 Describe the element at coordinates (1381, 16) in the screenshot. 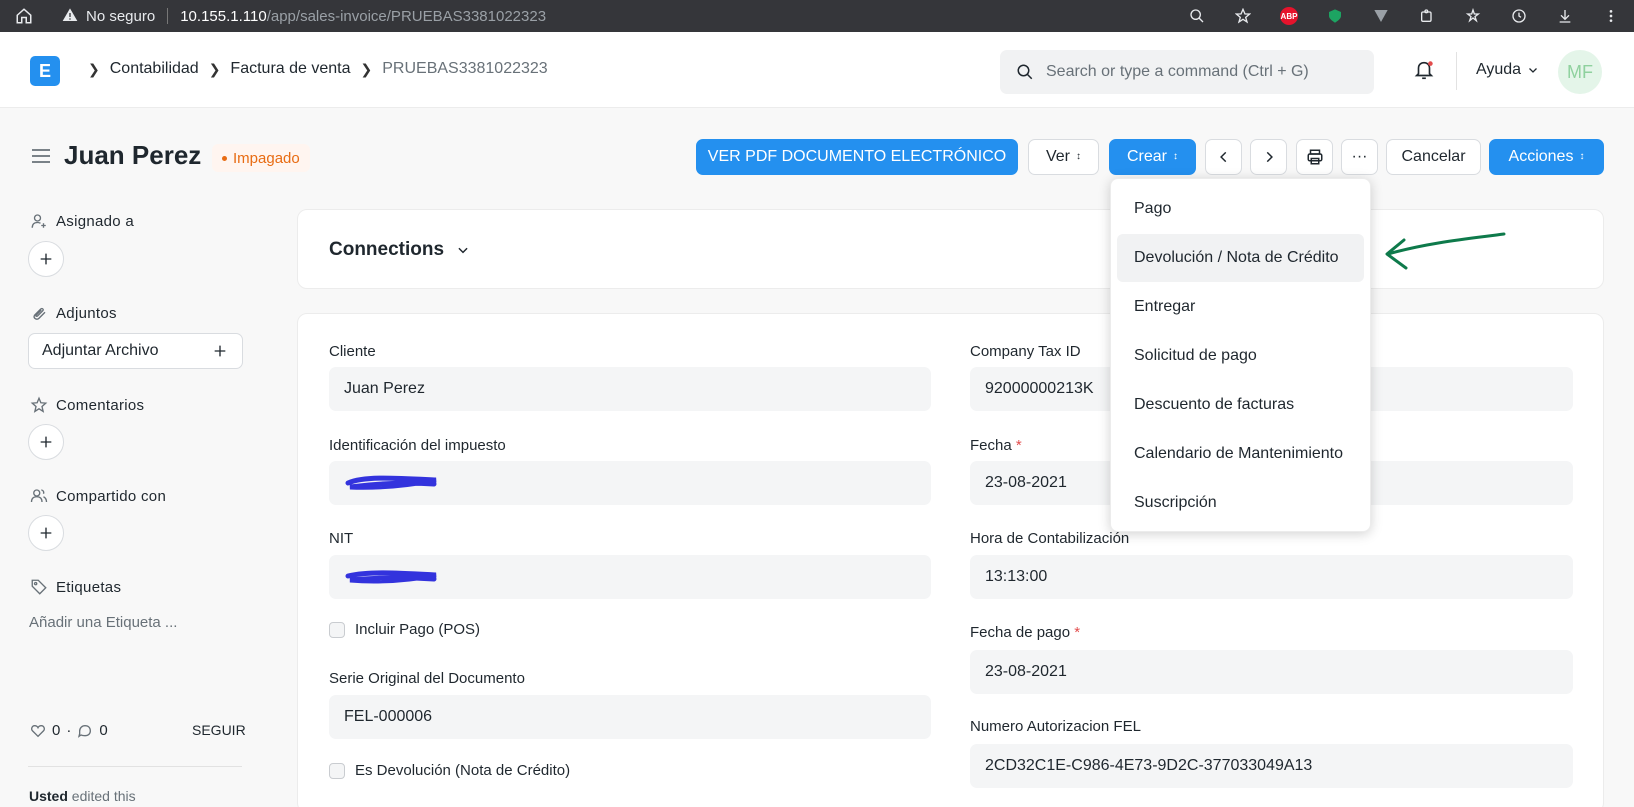

I see `vue-extension-icon` at that location.